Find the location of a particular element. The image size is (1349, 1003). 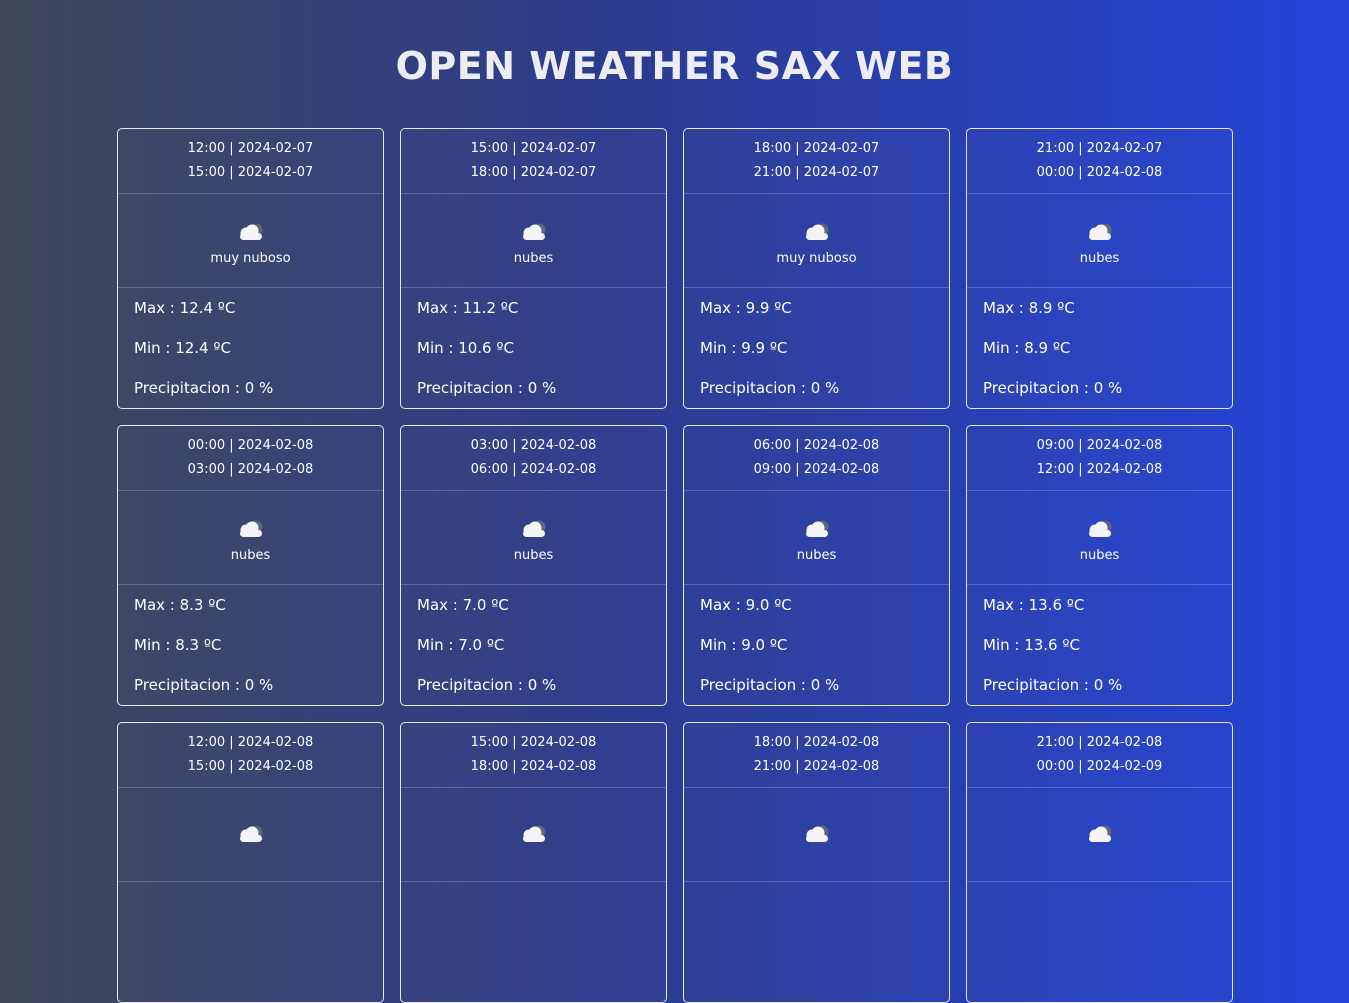

page-title: OPEN WEATHER SAX WEB is located at coordinates (674, 66).